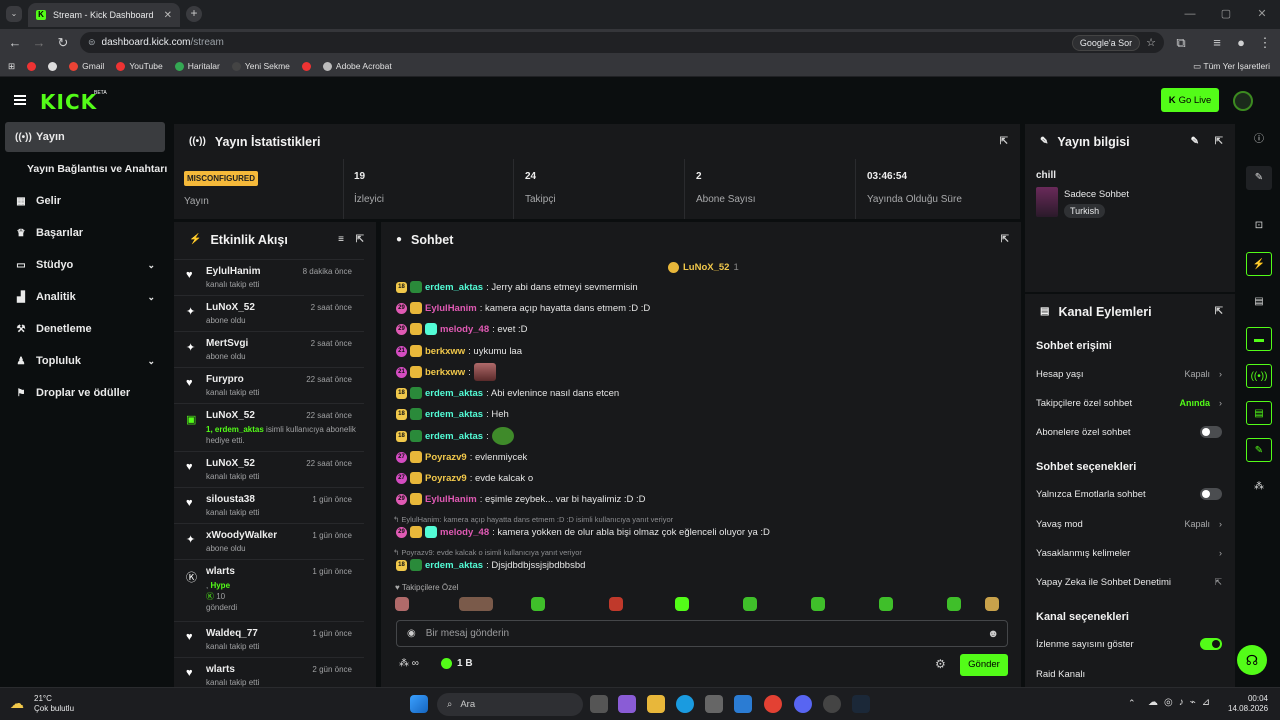 The image size is (1280, 720). I want to click on subs-only-toggle, so click(1211, 432).